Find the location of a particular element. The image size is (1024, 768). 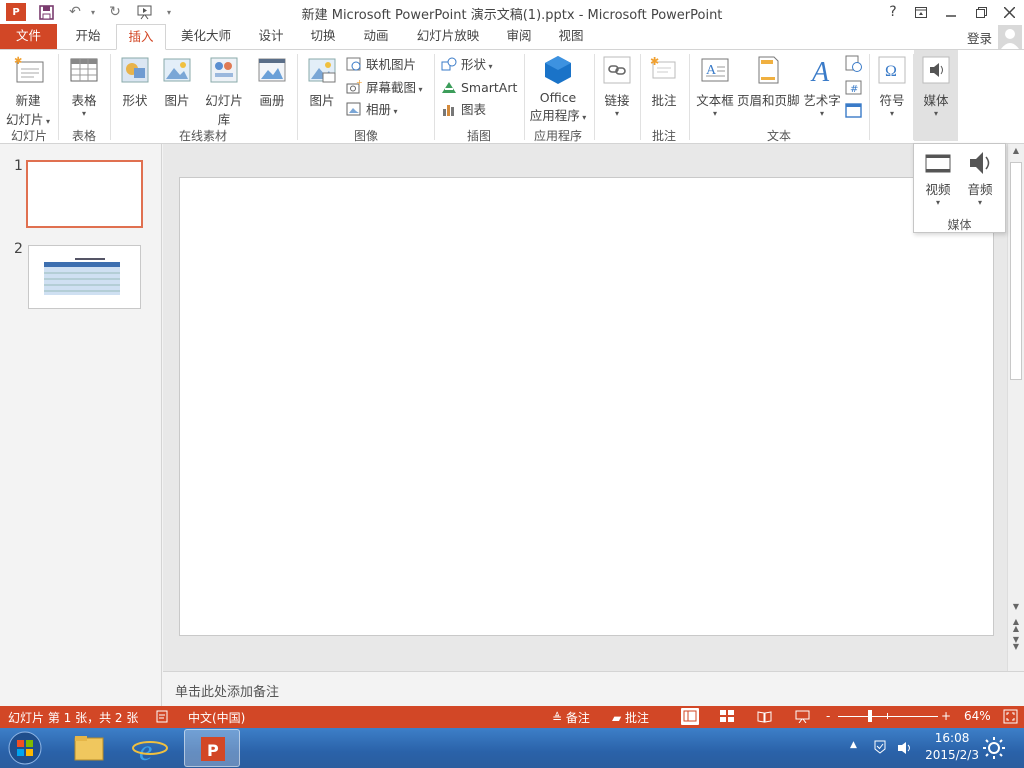

tab-slideshow: 幻灯片放映 is located at coordinates (448, 36).